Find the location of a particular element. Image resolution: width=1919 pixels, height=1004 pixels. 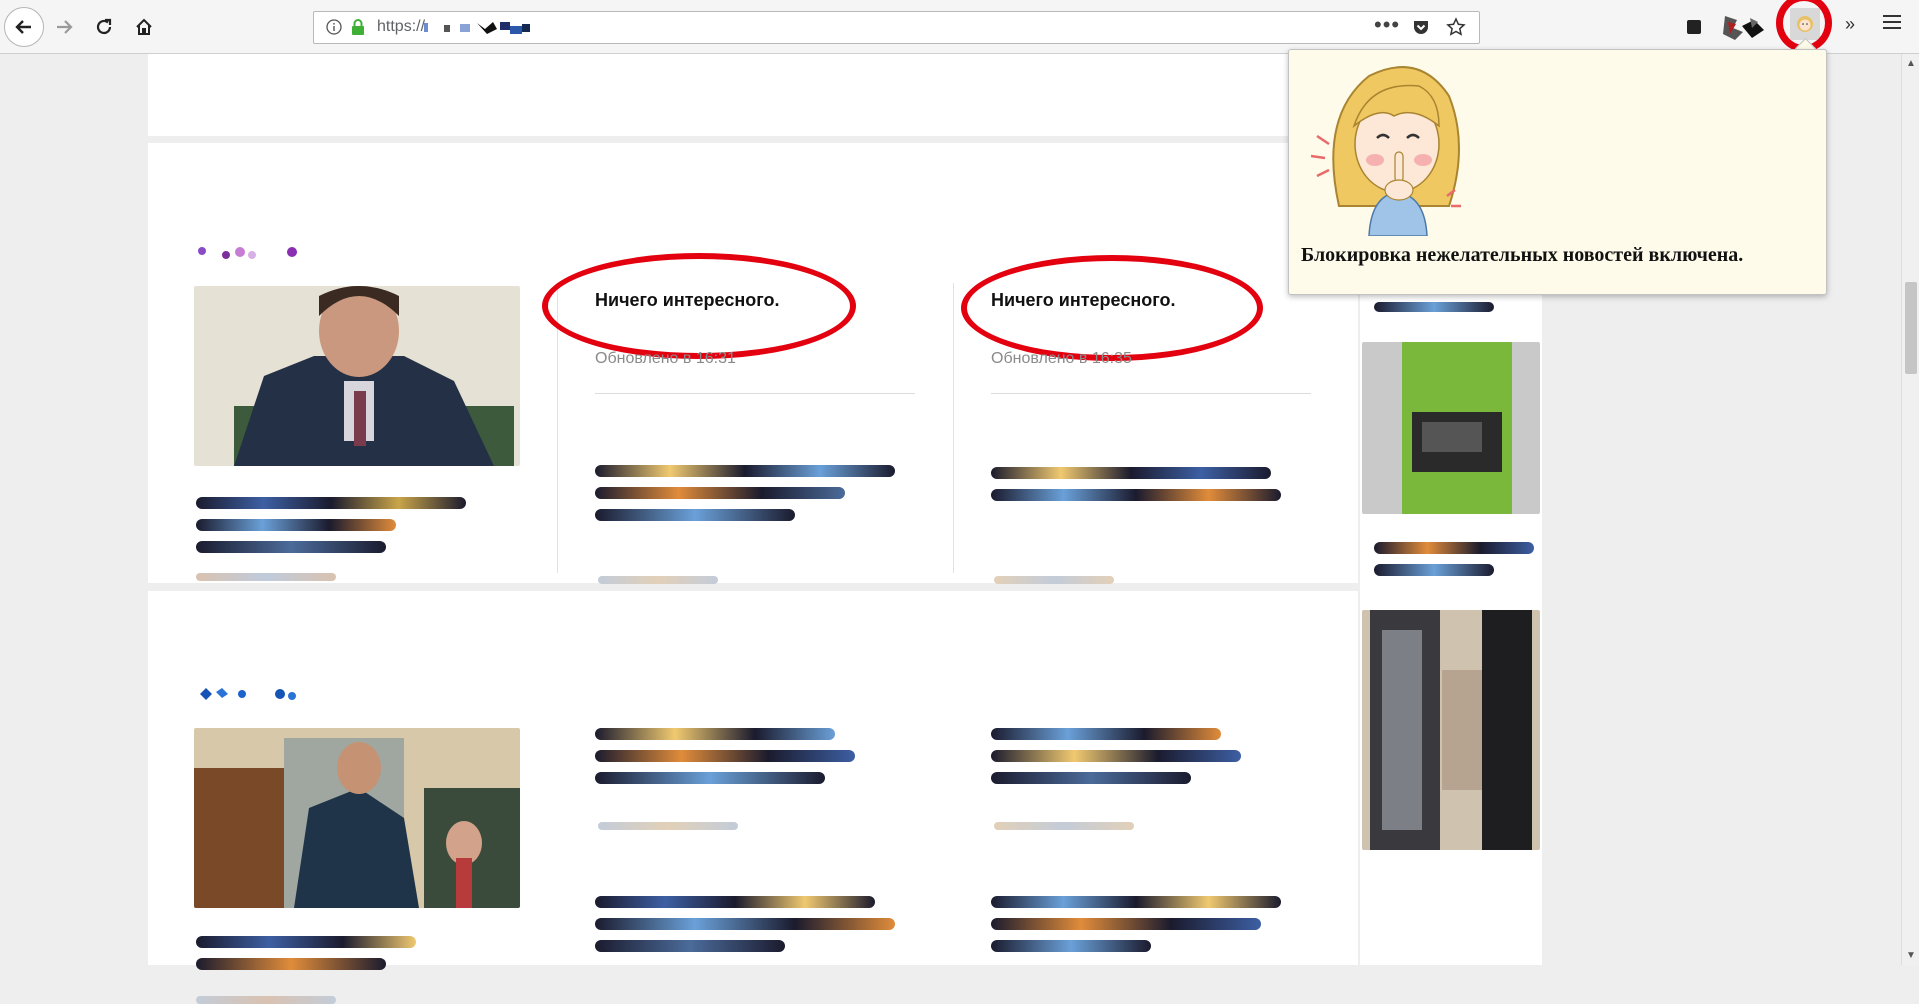

girl-shush-illustration is located at coordinates (1385, 151).